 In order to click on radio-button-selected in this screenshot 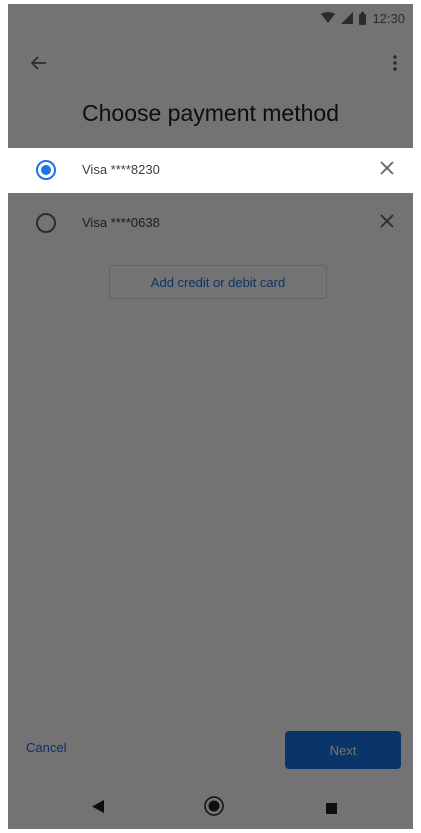, I will do `click(46, 170)`.